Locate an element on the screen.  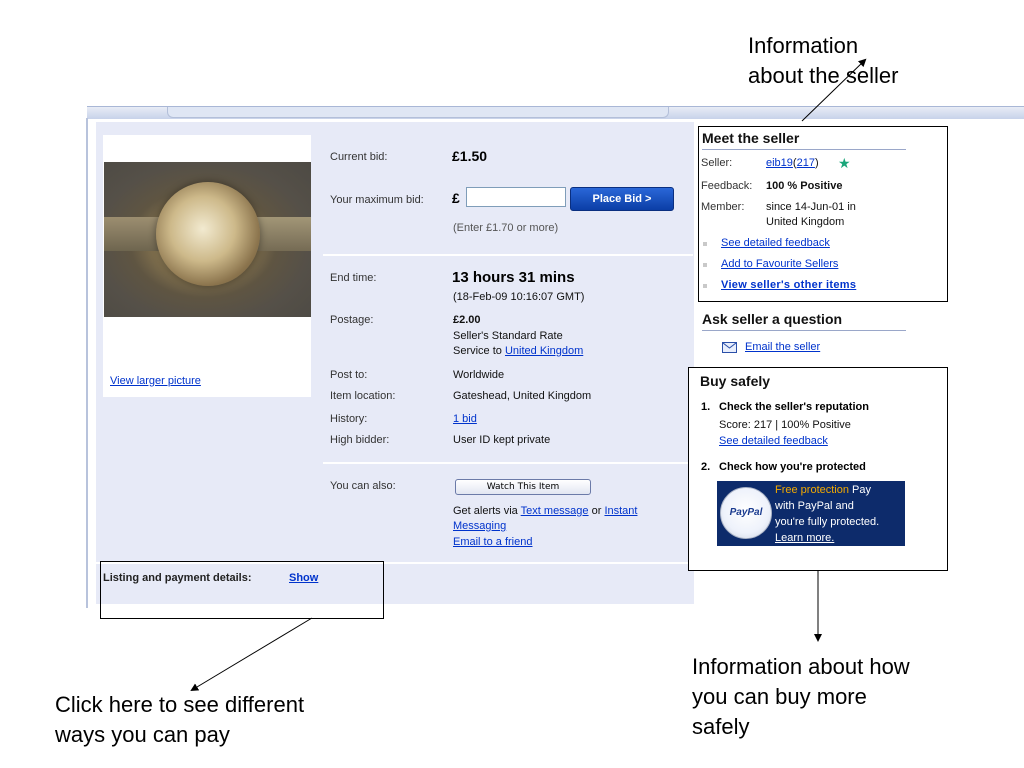
arrow-seller-info is located at coordinates (834, 90).